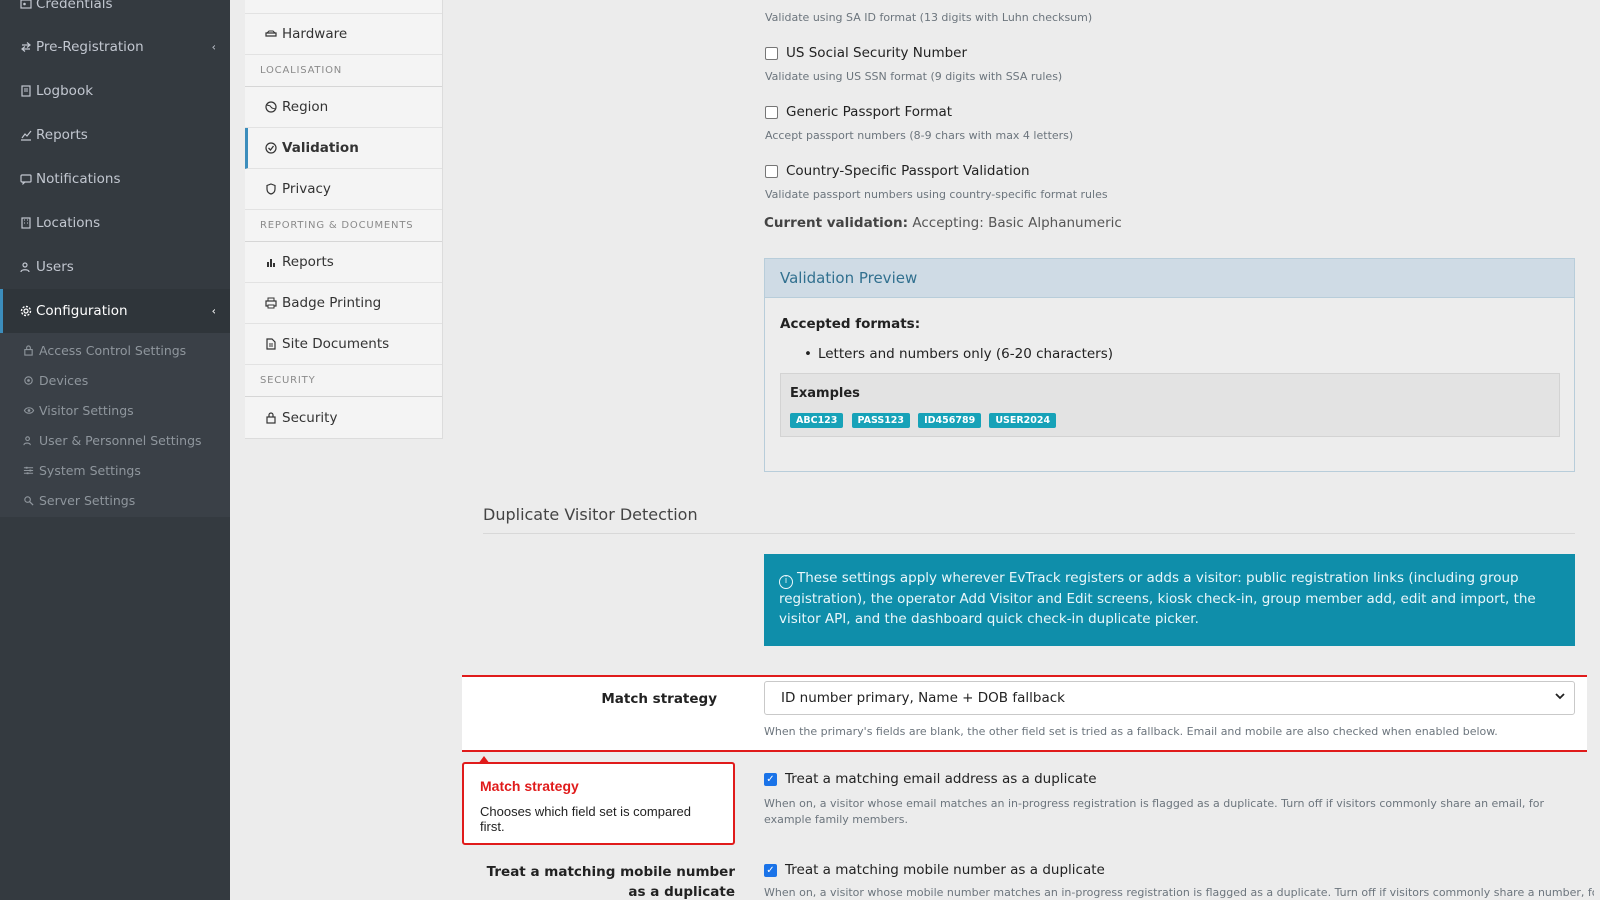 The height and width of the screenshot is (900, 1600). What do you see at coordinates (332, 303) in the screenshot?
I see `settings-menu-label: Badge Printing` at bounding box center [332, 303].